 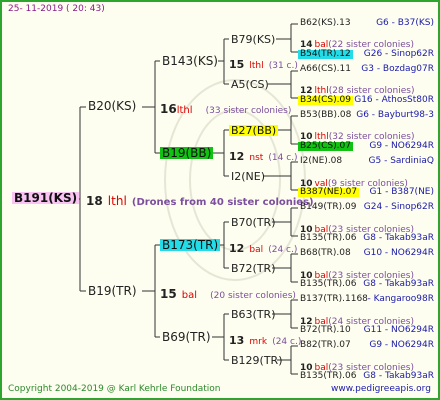 I want to click on gen3-c-mate: 12 bal (24 c.), so click(x=263, y=247).